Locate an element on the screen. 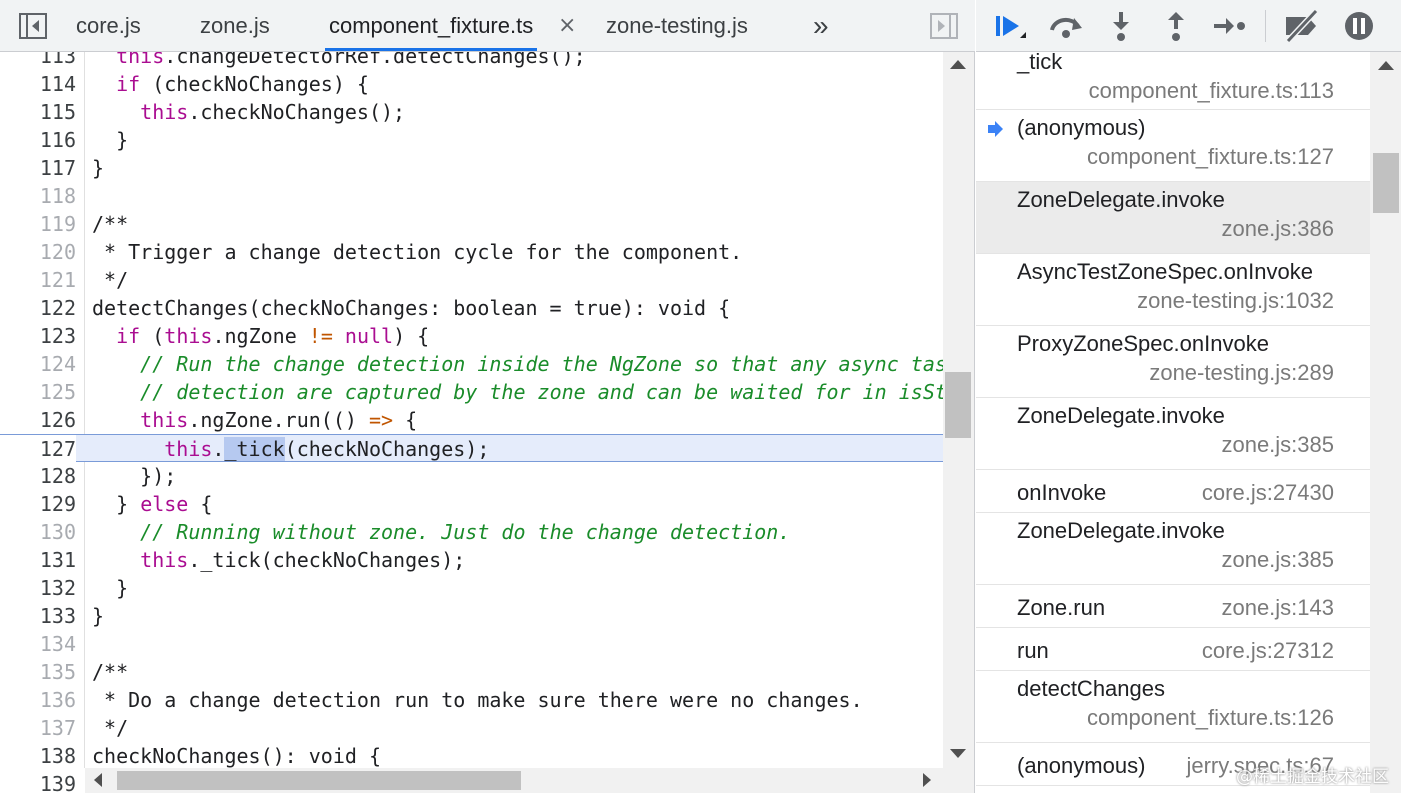 Image resolution: width=1401 pixels, height=793 pixels. scroll-left-icon is located at coordinates (98, 780).